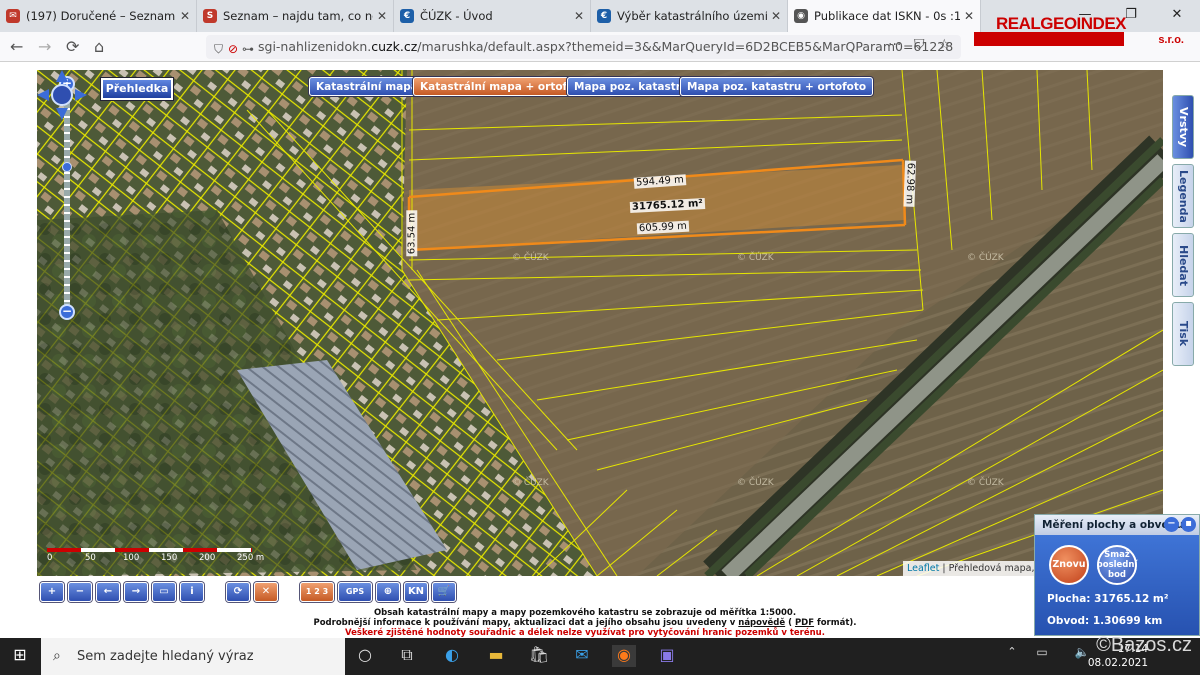 This screenshot has height=675, width=1200. What do you see at coordinates (137, 89) in the screenshot?
I see `overview-button: Přehledka` at bounding box center [137, 89].